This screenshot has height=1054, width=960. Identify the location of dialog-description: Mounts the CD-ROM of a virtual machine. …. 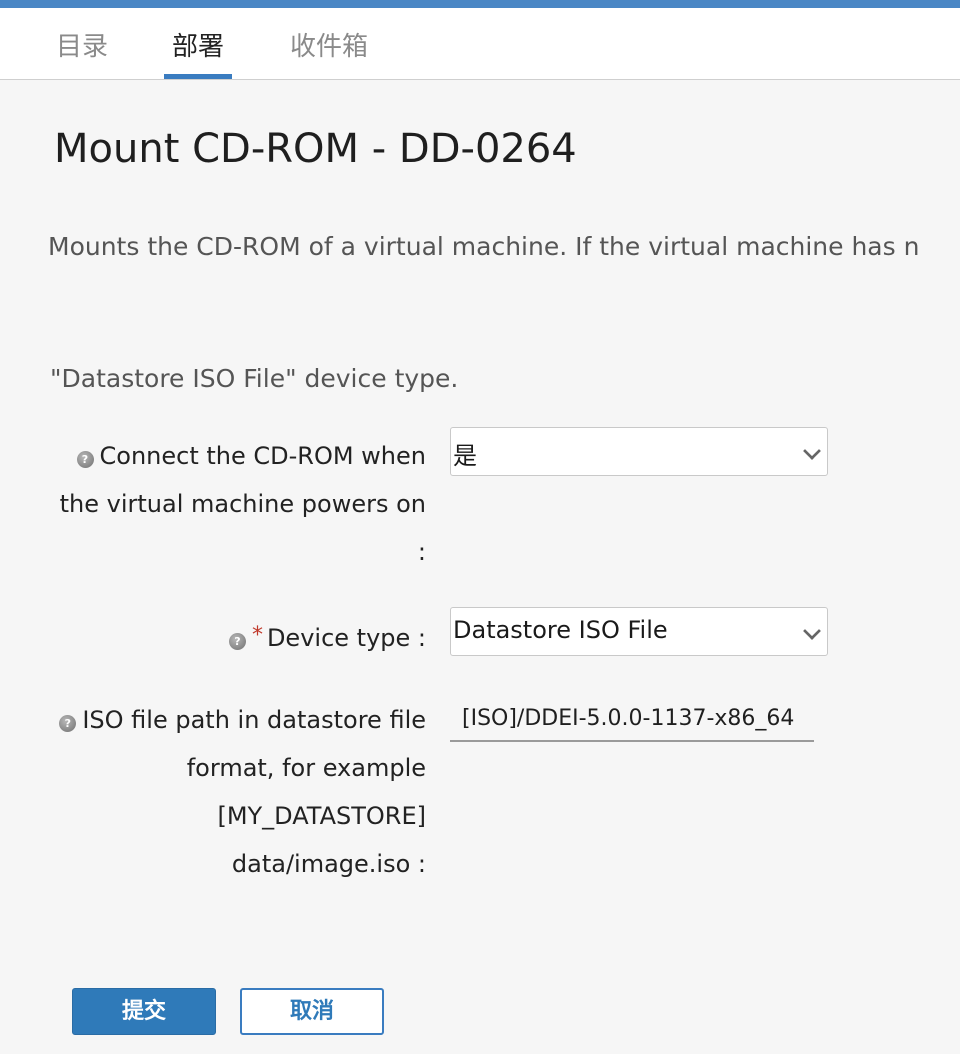
(484, 246).